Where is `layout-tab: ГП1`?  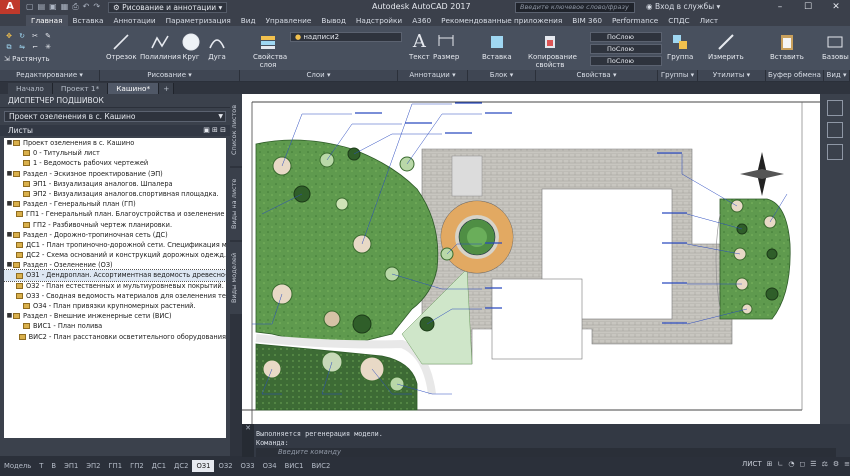 layout-tab: ГП1 is located at coordinates (115, 466).